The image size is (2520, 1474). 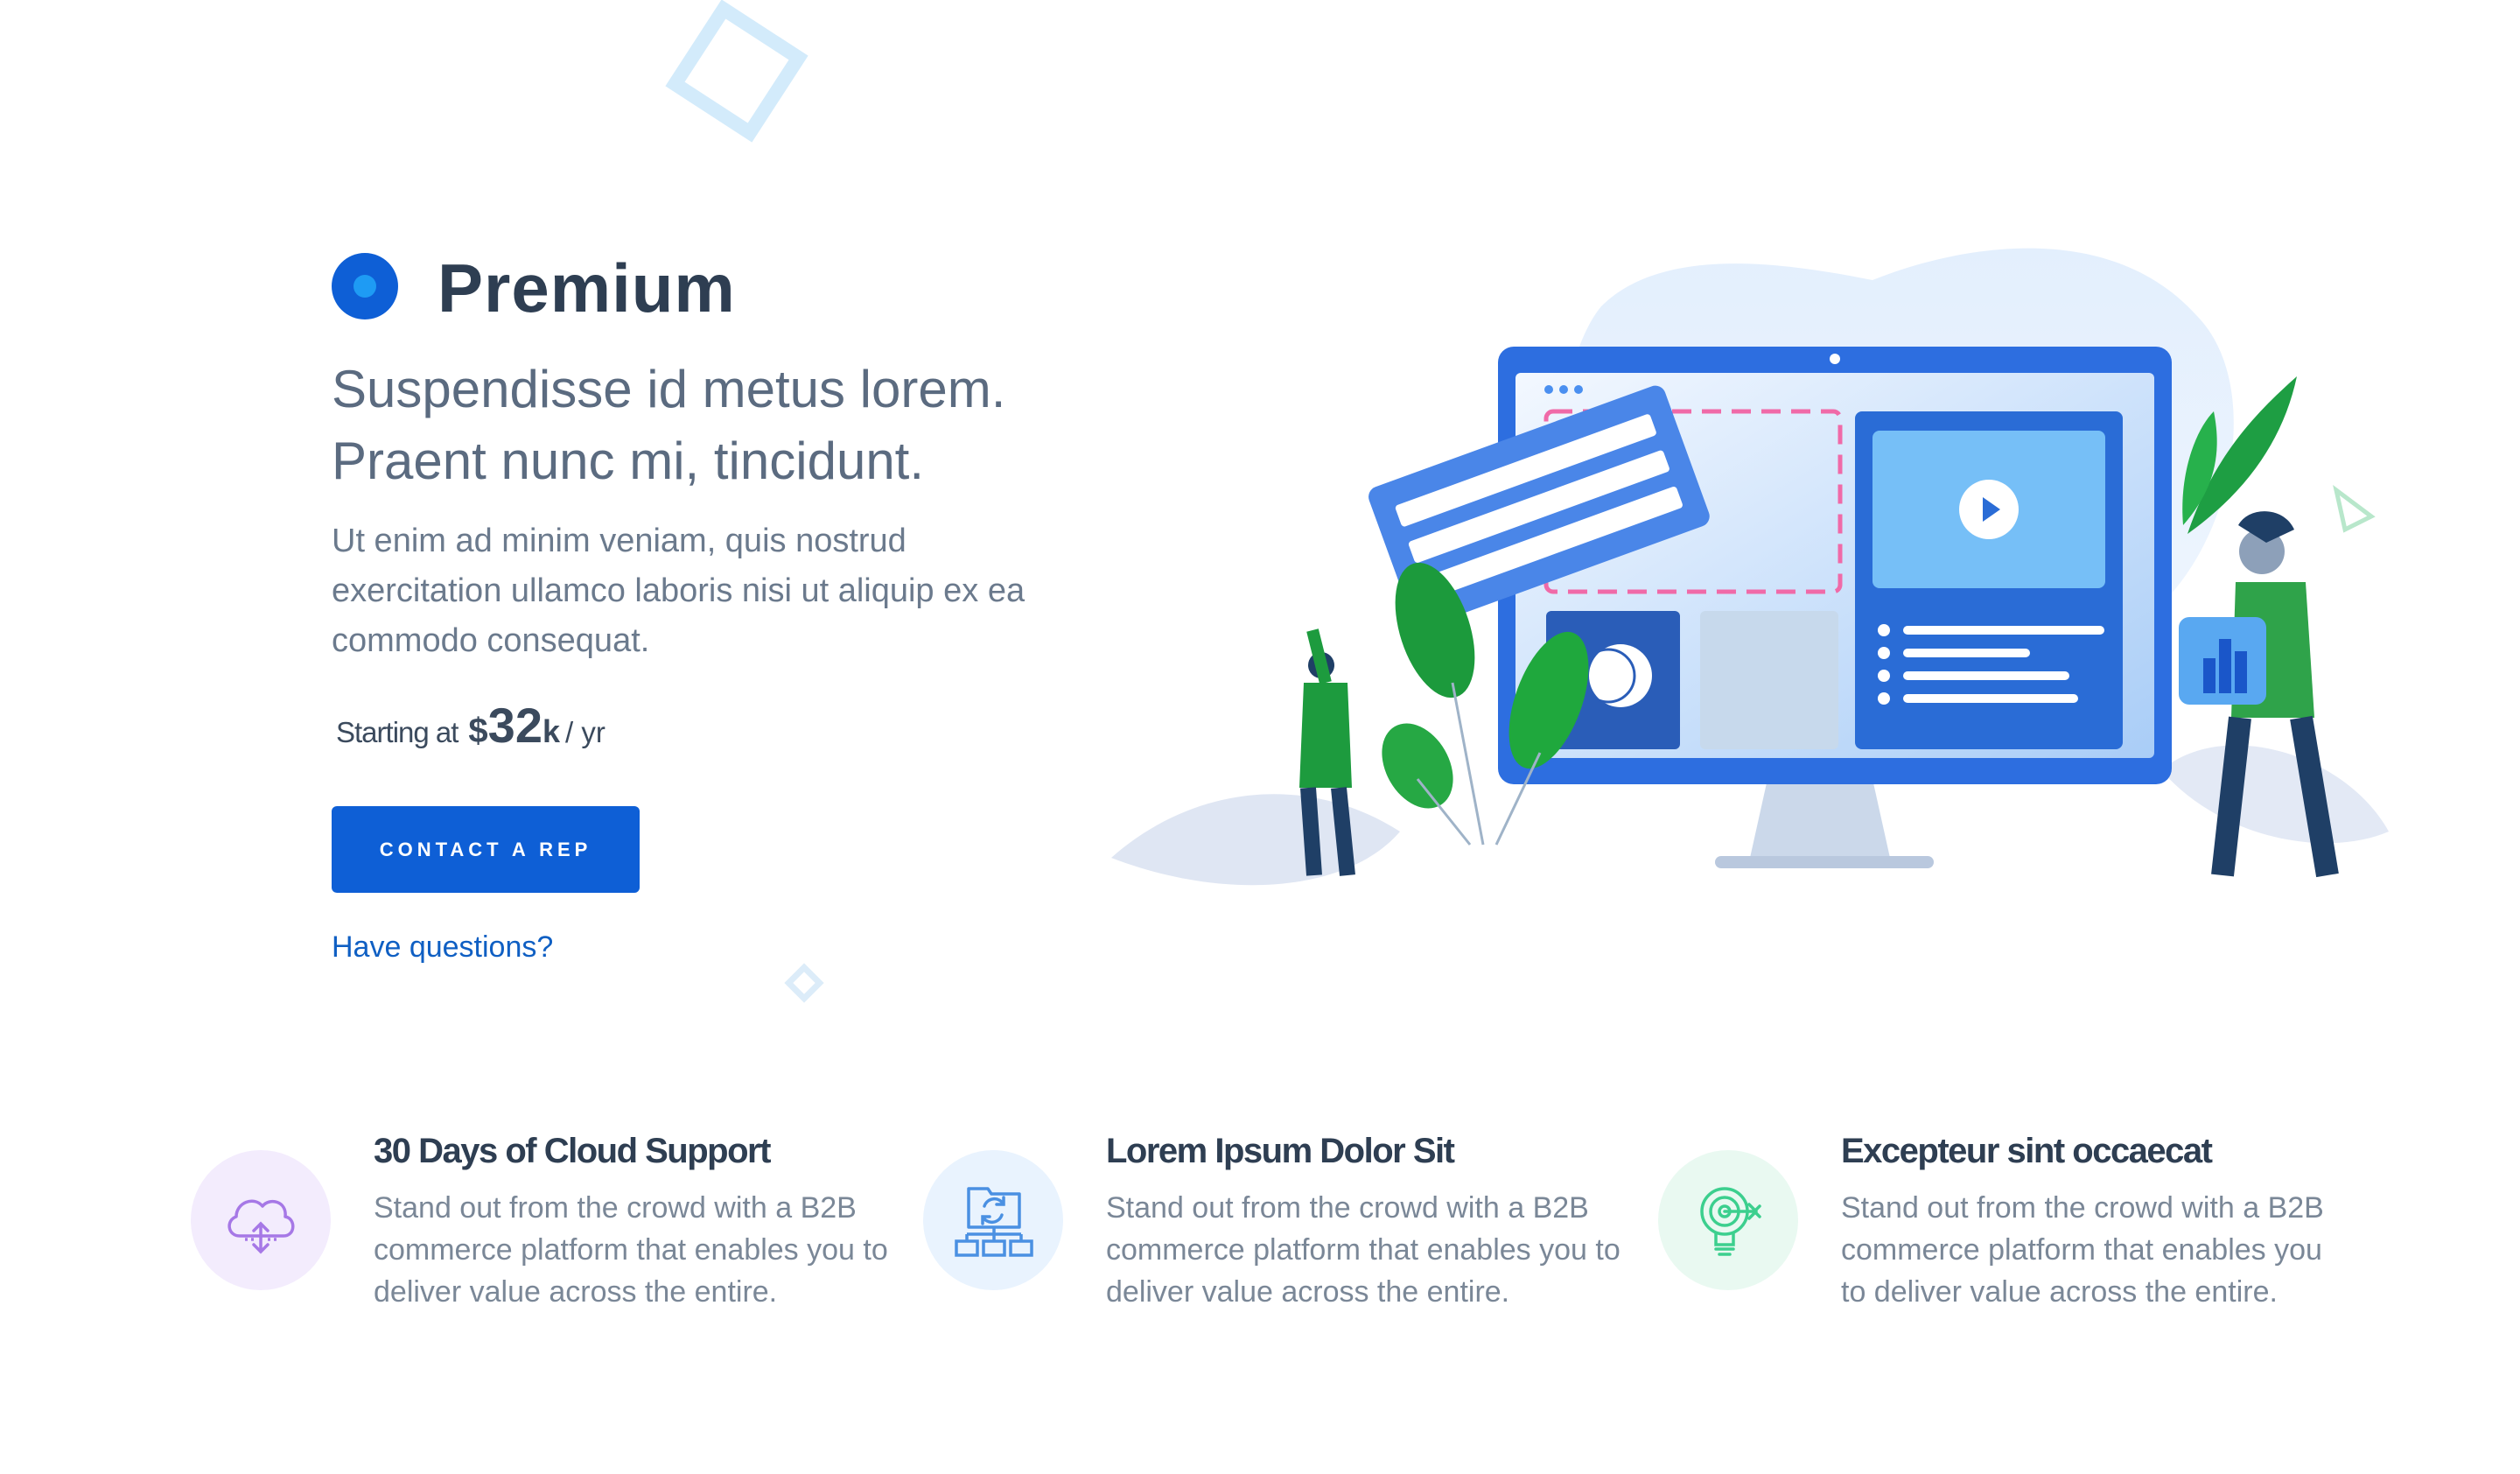 What do you see at coordinates (572, 1151) in the screenshot?
I see `feature-title: 30 Days of Cloud Support` at bounding box center [572, 1151].